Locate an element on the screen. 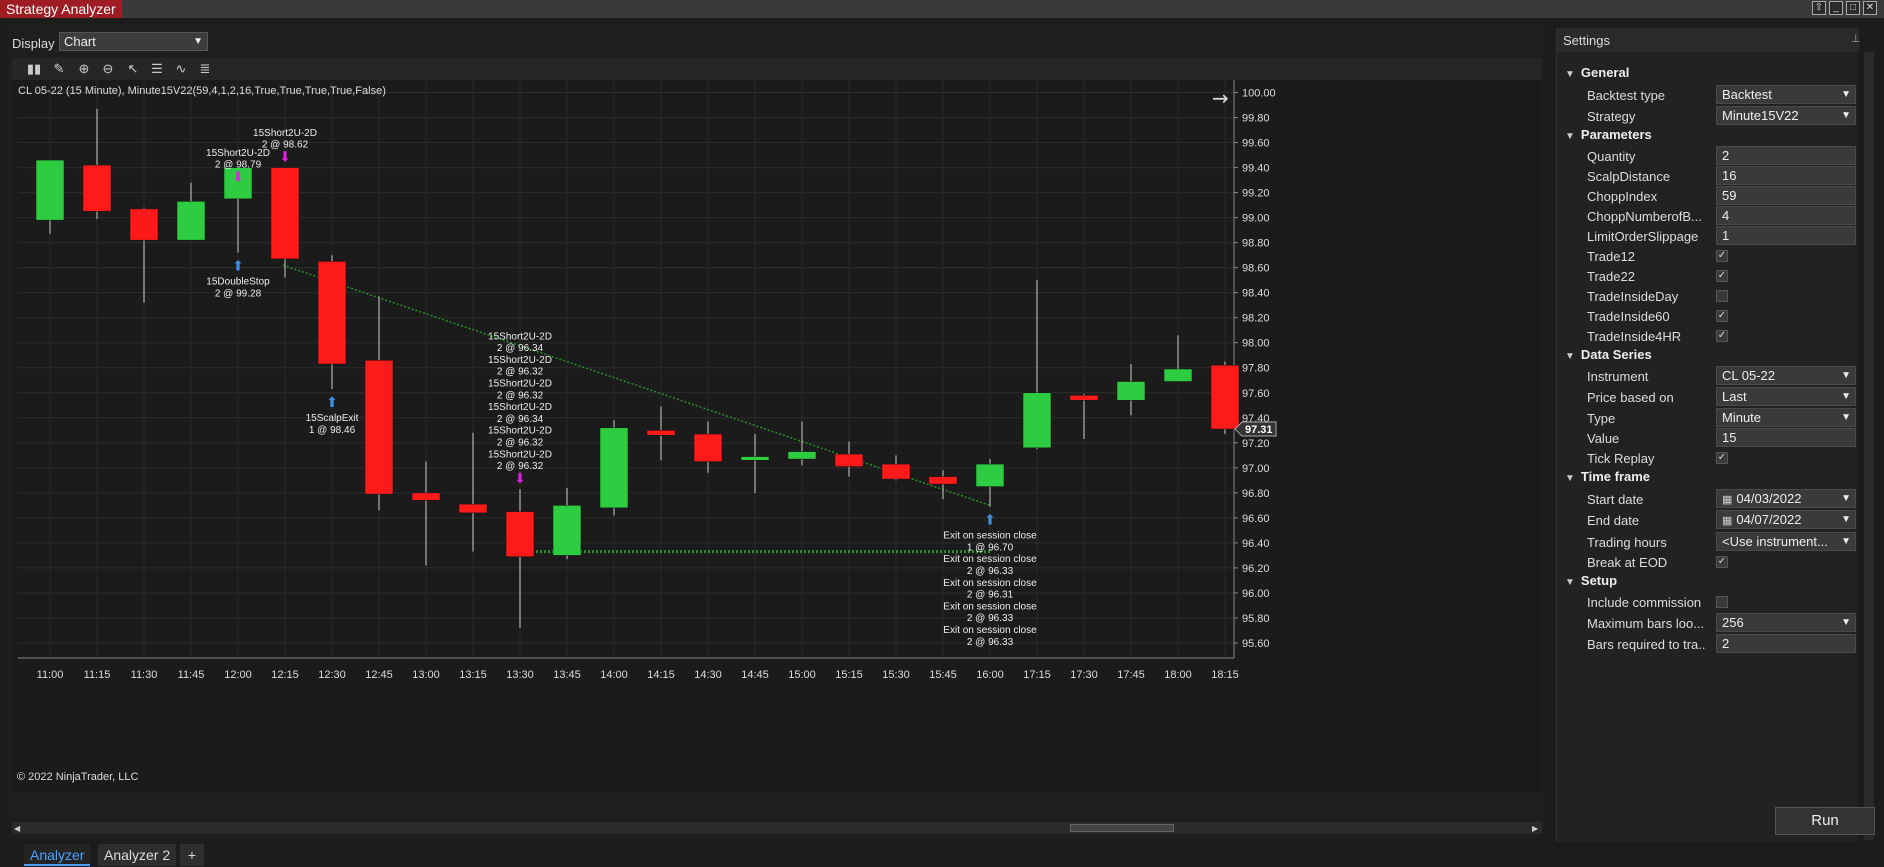 Image resolution: width=1884 pixels, height=867 pixels. x-tick-label: 14:30 is located at coordinates (708, 675).